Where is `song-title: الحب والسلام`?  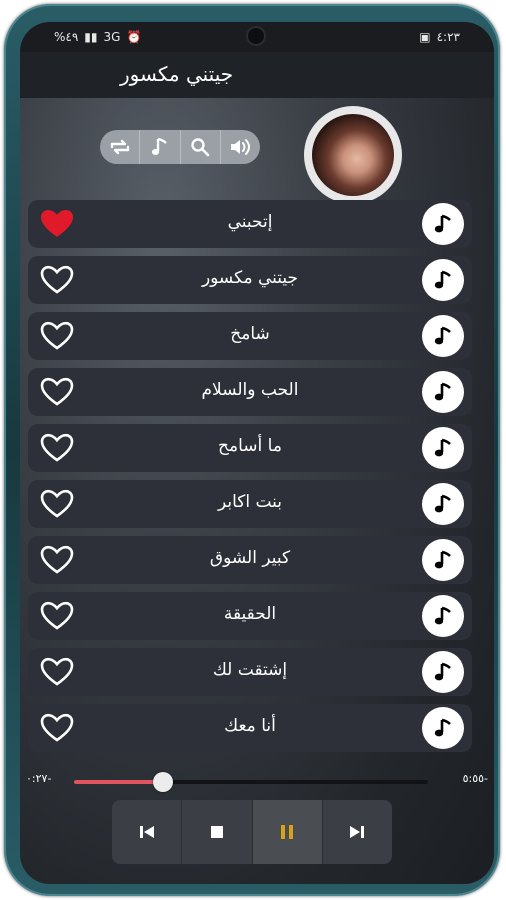
song-title: الحب والسلام is located at coordinates (250, 390).